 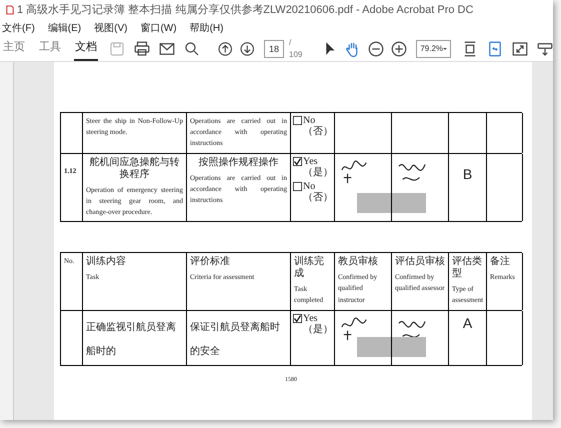 What do you see at coordinates (235, 339) in the screenshot?
I see `cell-text: 保证引航员登离船时的安全` at bounding box center [235, 339].